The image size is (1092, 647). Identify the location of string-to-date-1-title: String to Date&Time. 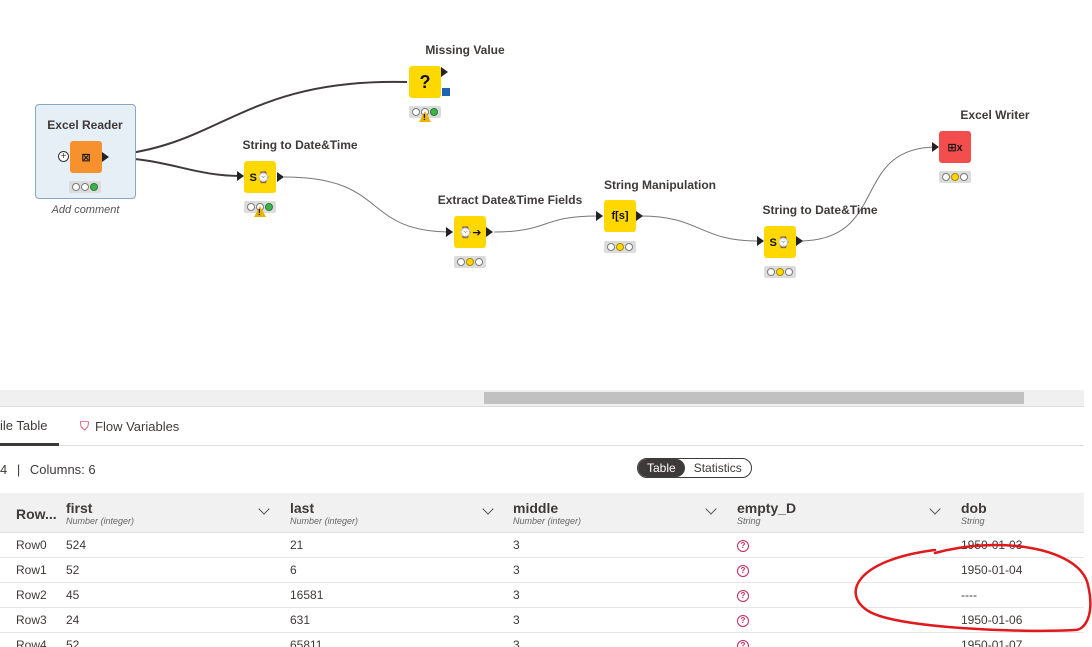
(300, 145).